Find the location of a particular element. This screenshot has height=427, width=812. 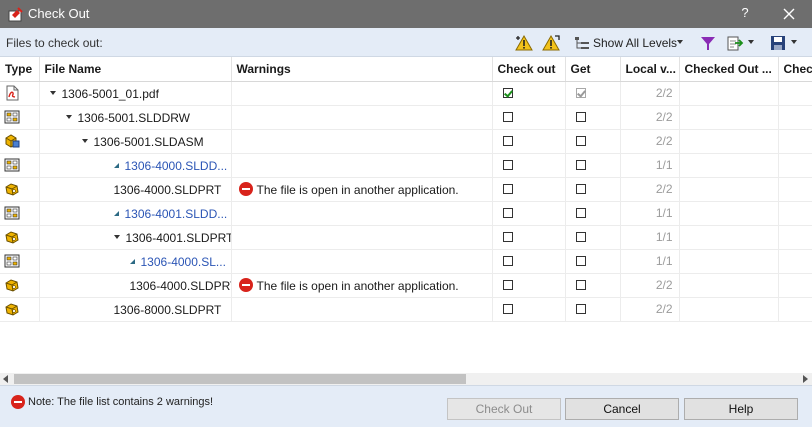

column-header-get: Get is located at coordinates (593, 69).